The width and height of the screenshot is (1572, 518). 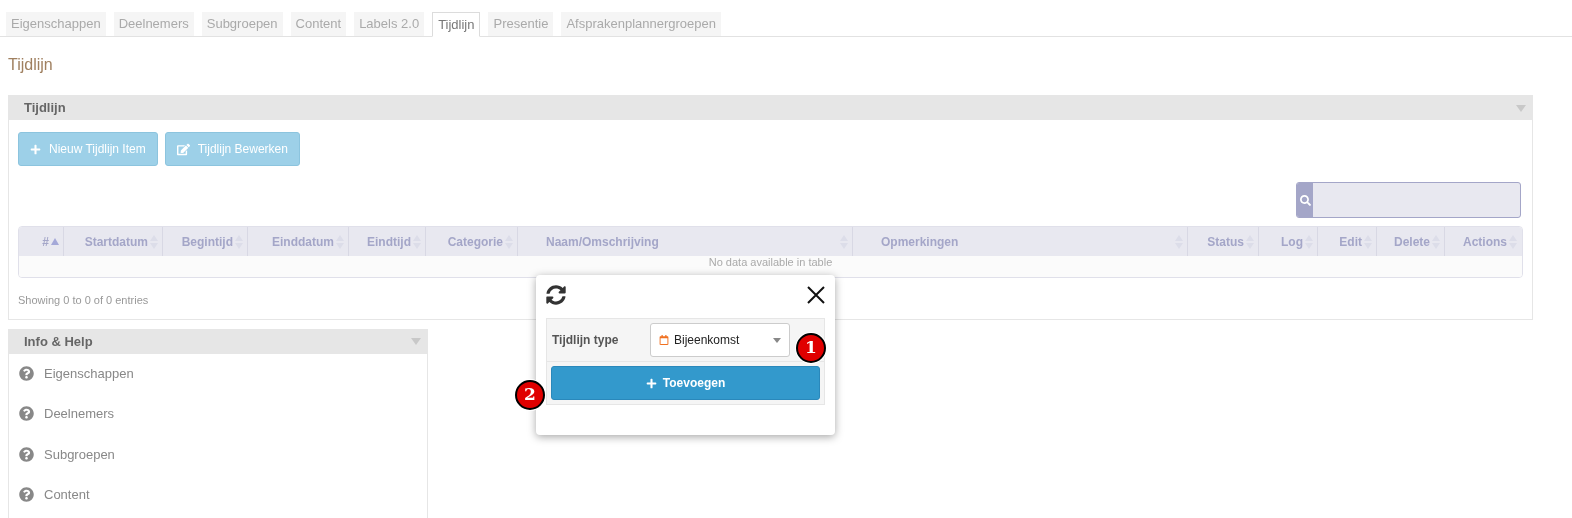 I want to click on help-link: Subgroepen, so click(x=223, y=454).